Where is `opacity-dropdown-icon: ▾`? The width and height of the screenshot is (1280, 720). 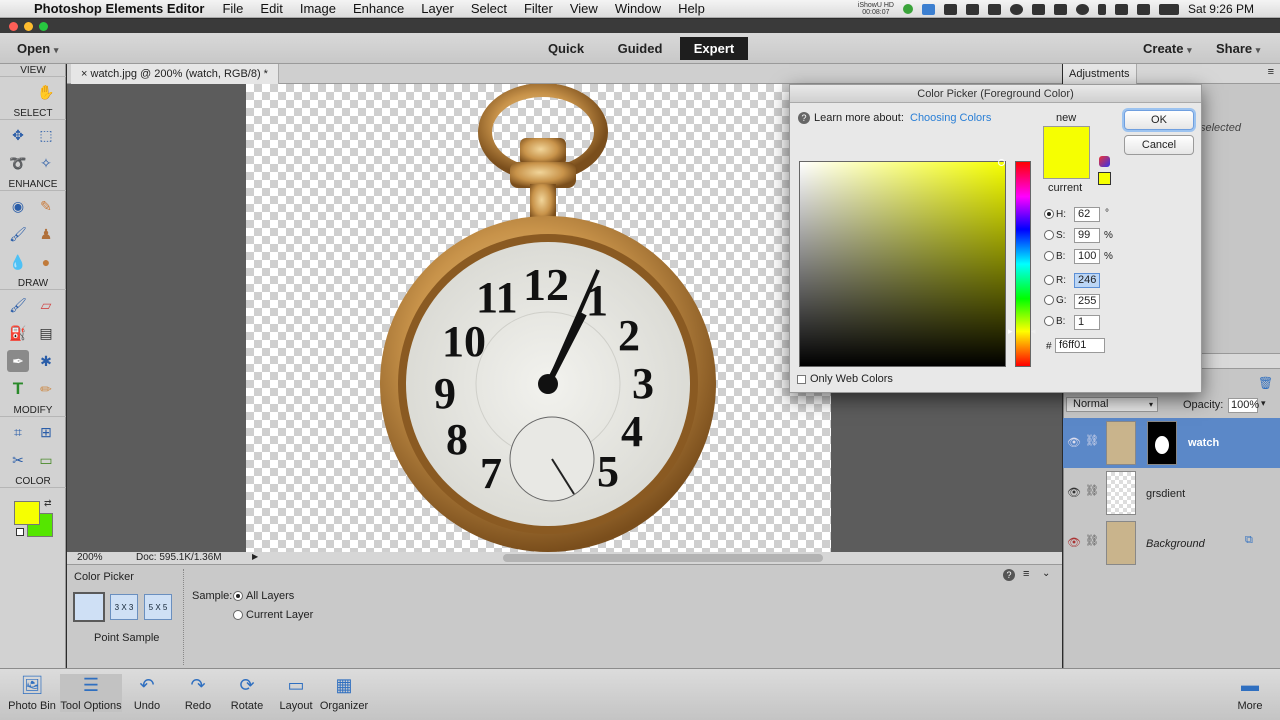
opacity-dropdown-icon: ▾ is located at coordinates (1263, 403).